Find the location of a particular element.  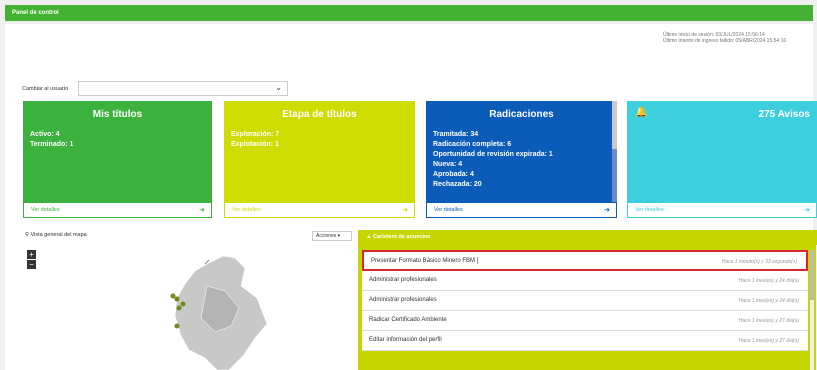

card-avisos: 🔔 275 Avisos Ver detalles ➜ is located at coordinates (722, 159).